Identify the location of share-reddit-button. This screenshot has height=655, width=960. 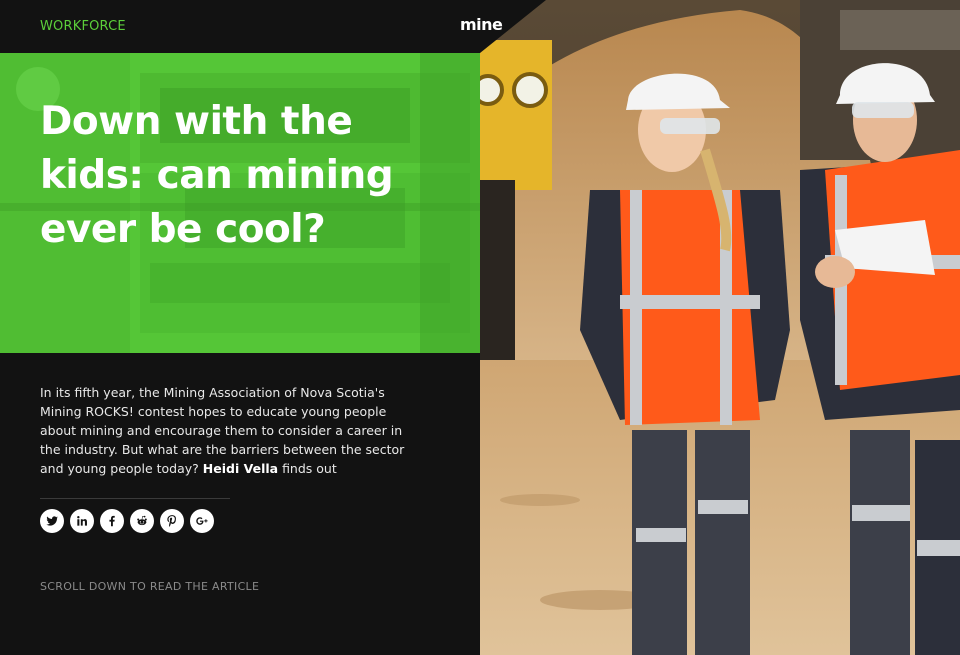
(142, 521).